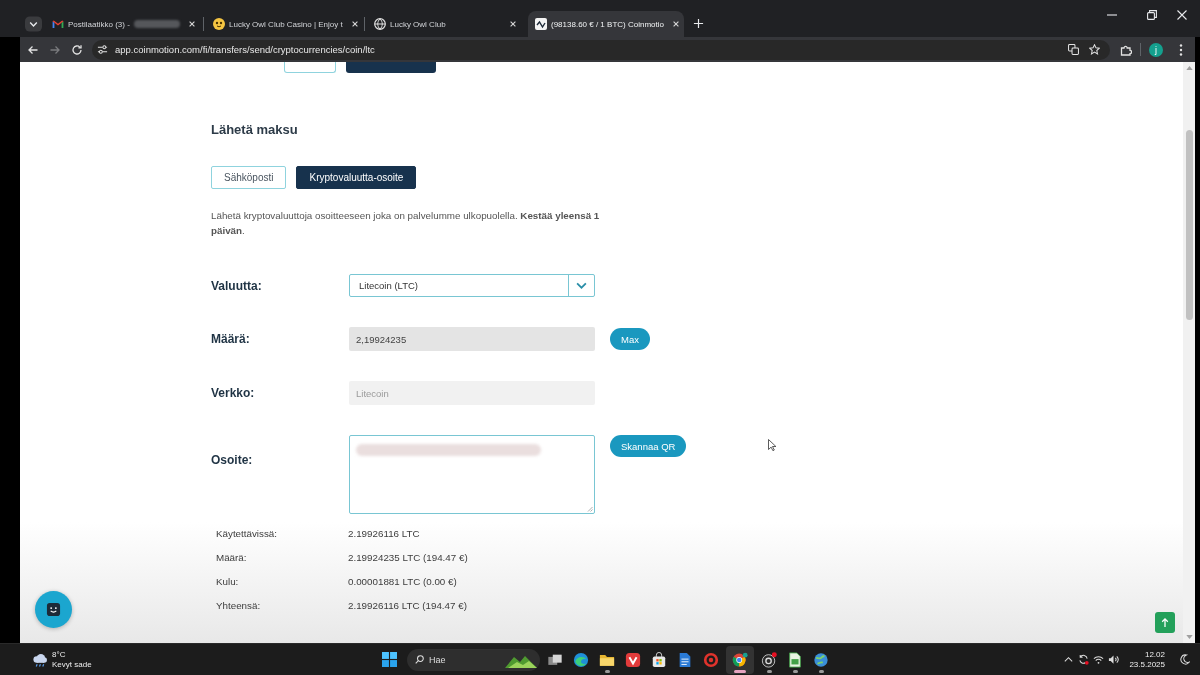 The width and height of the screenshot is (1200, 675). I want to click on v-logo-icon, so click(633, 659).